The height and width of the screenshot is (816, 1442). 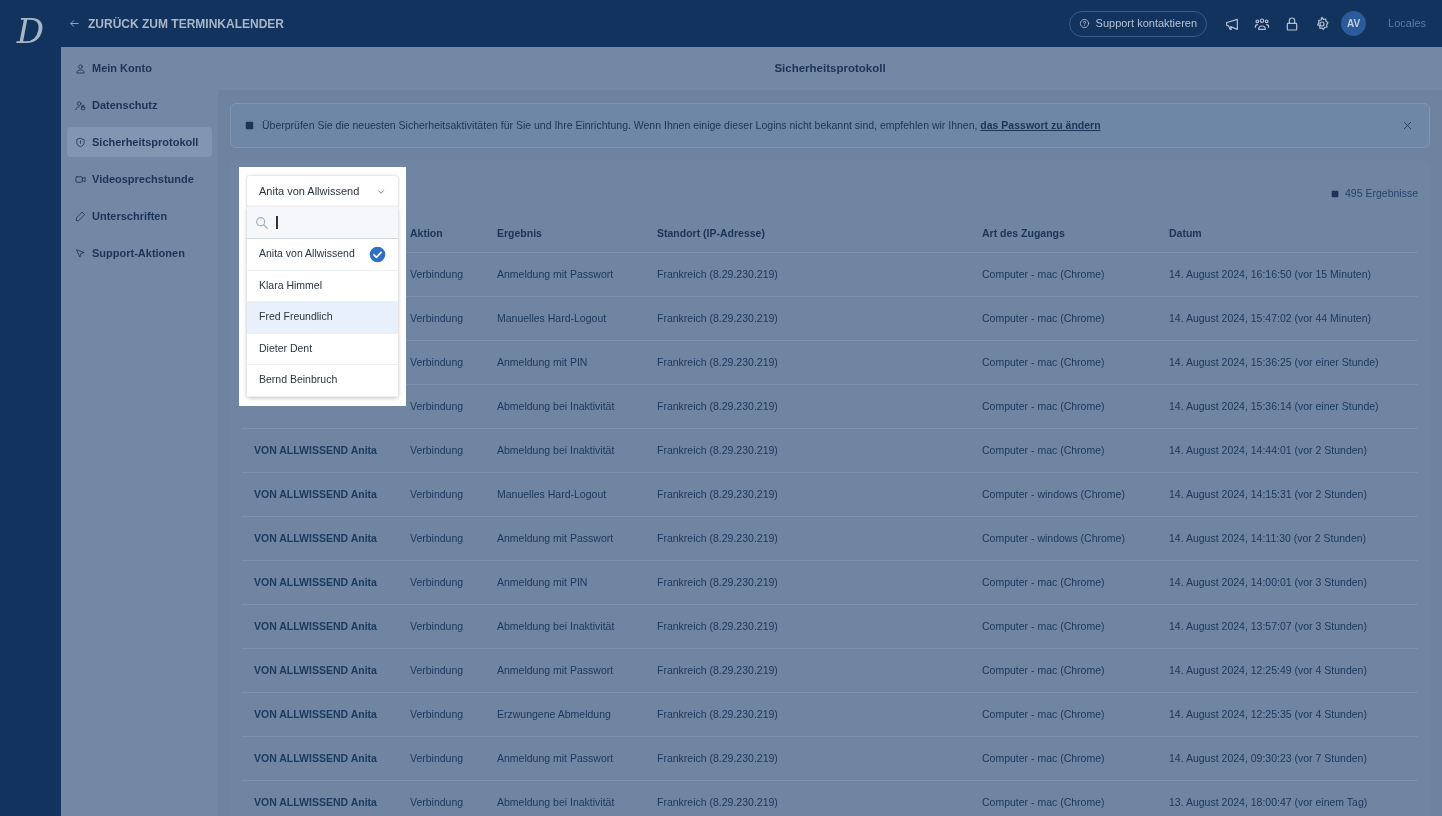 I want to click on page-title: Sicherheitsprotokoll, so click(x=830, y=68).